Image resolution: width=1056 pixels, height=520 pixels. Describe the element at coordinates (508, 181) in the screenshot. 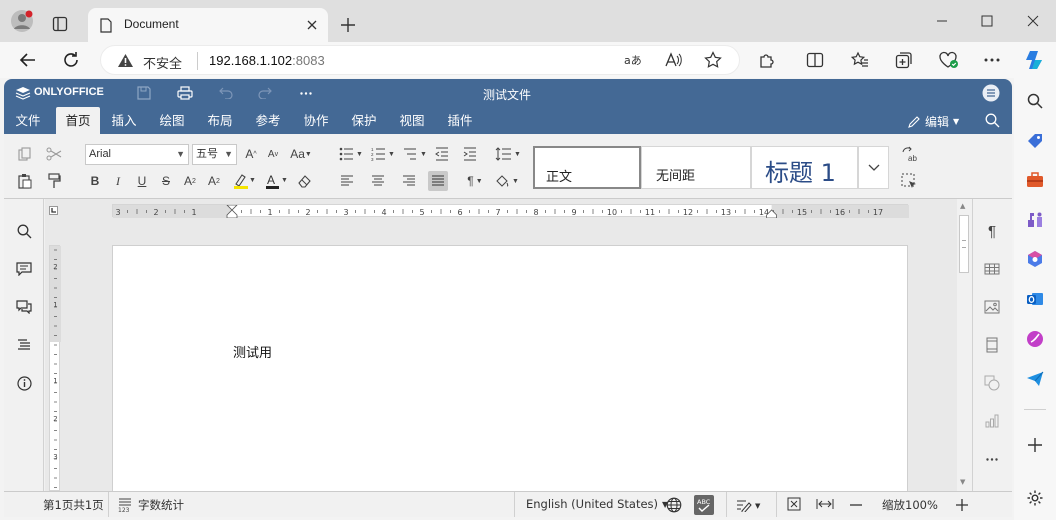

I see `shading-icon: ▼` at that location.